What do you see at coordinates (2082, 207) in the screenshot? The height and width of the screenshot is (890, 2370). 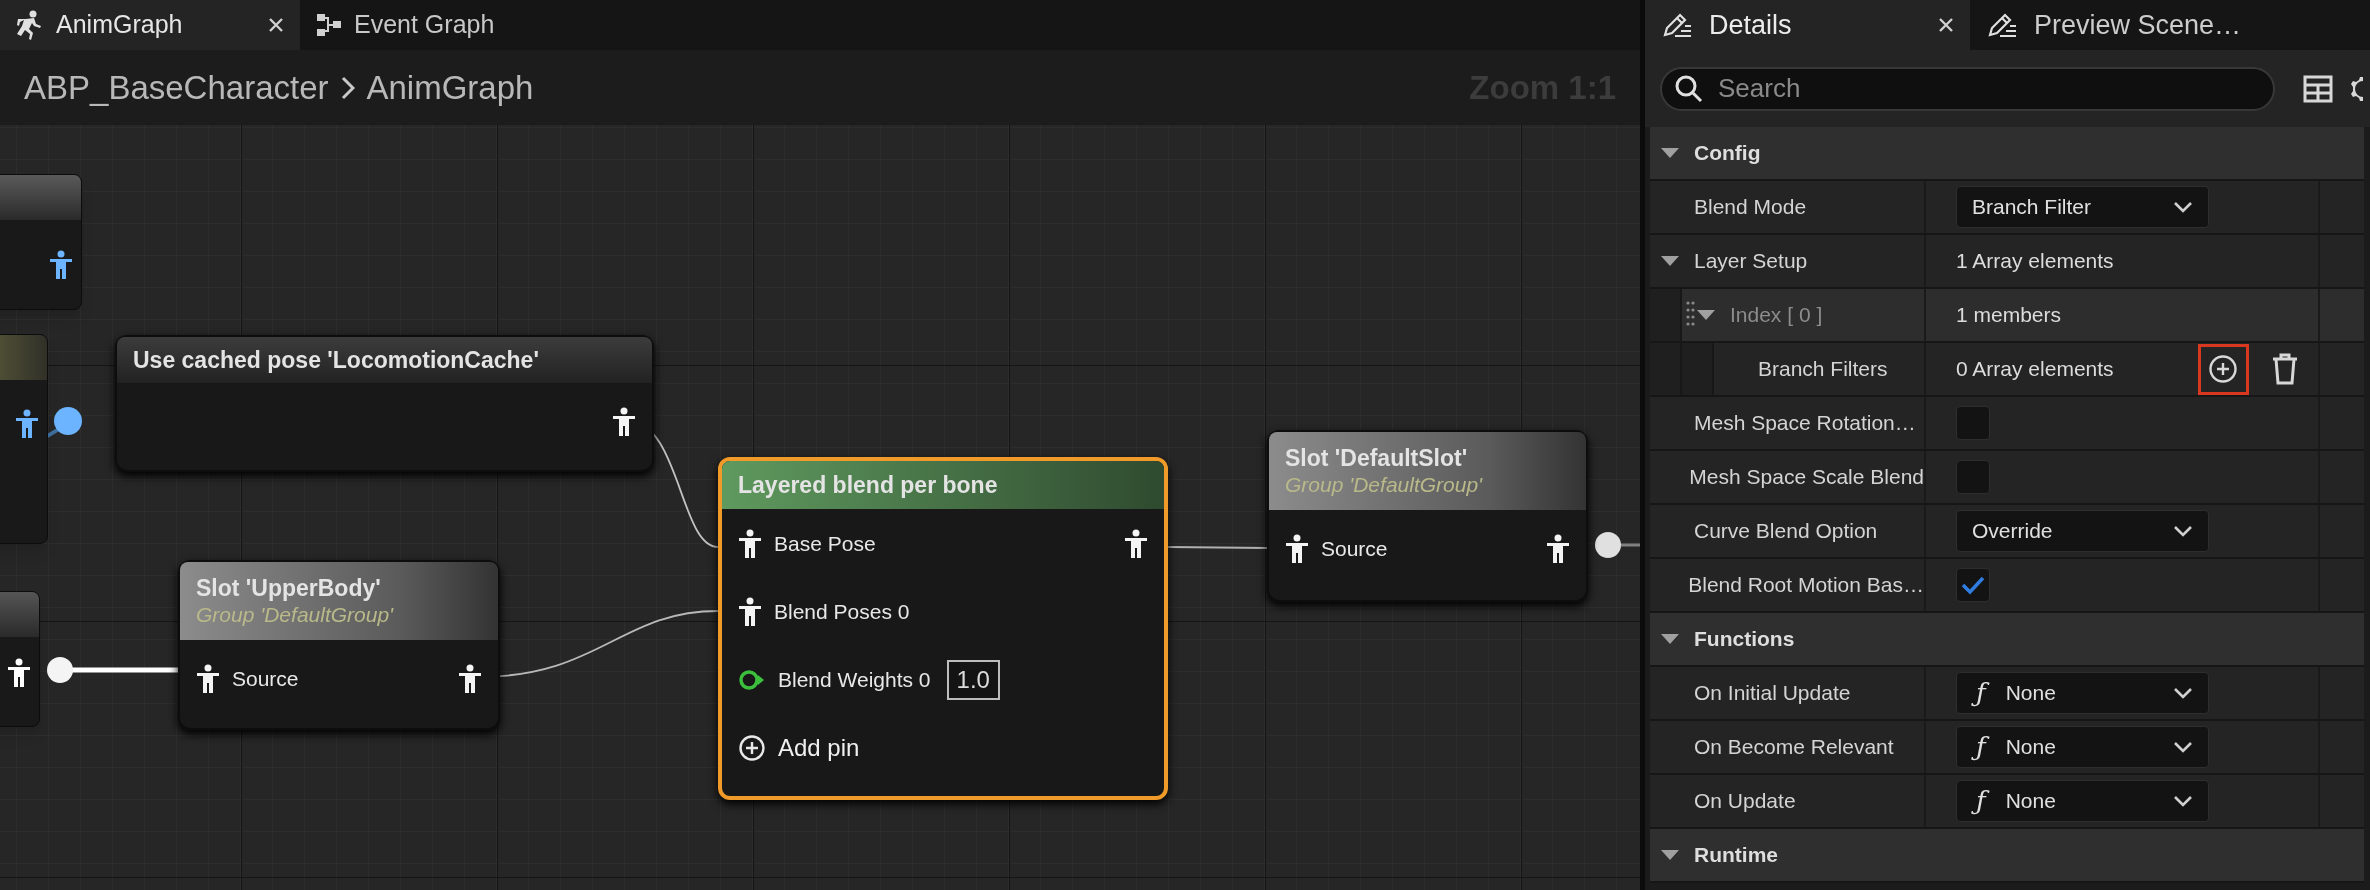 I see `dropdown: Branch Filter` at bounding box center [2082, 207].